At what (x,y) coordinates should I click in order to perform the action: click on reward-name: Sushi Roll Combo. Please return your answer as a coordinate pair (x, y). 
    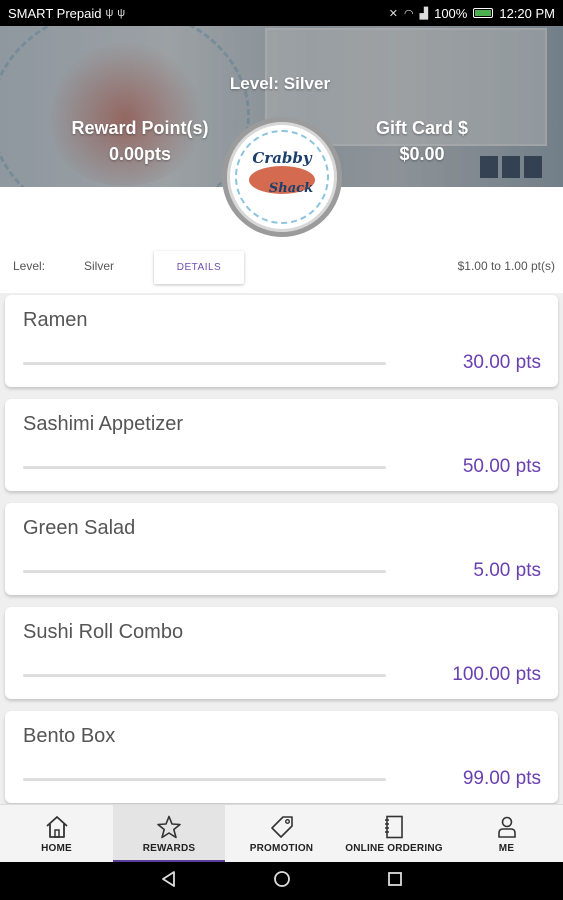
    Looking at the image, I should click on (103, 632).